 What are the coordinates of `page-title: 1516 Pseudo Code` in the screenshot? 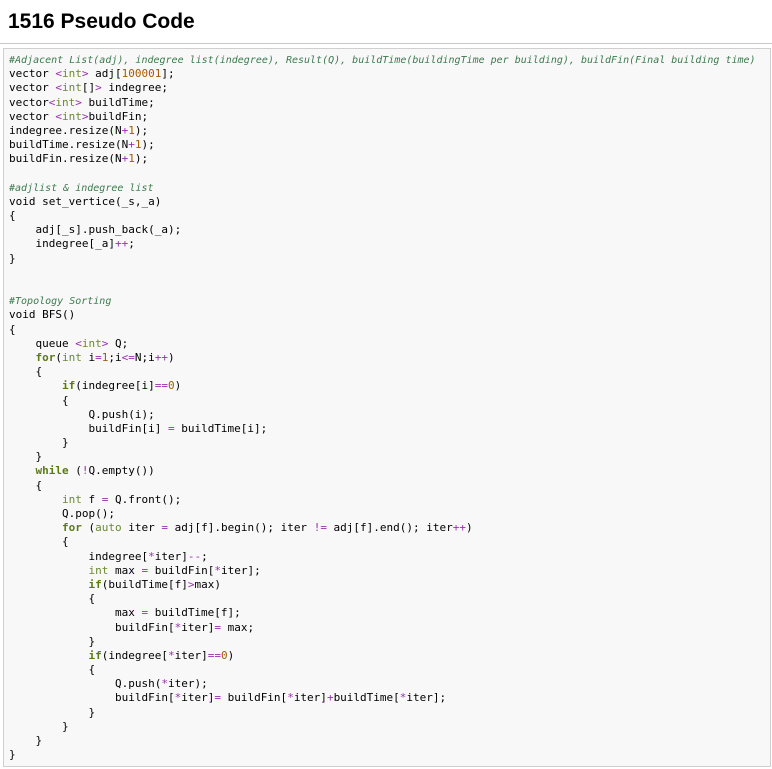 It's located at (101, 21).